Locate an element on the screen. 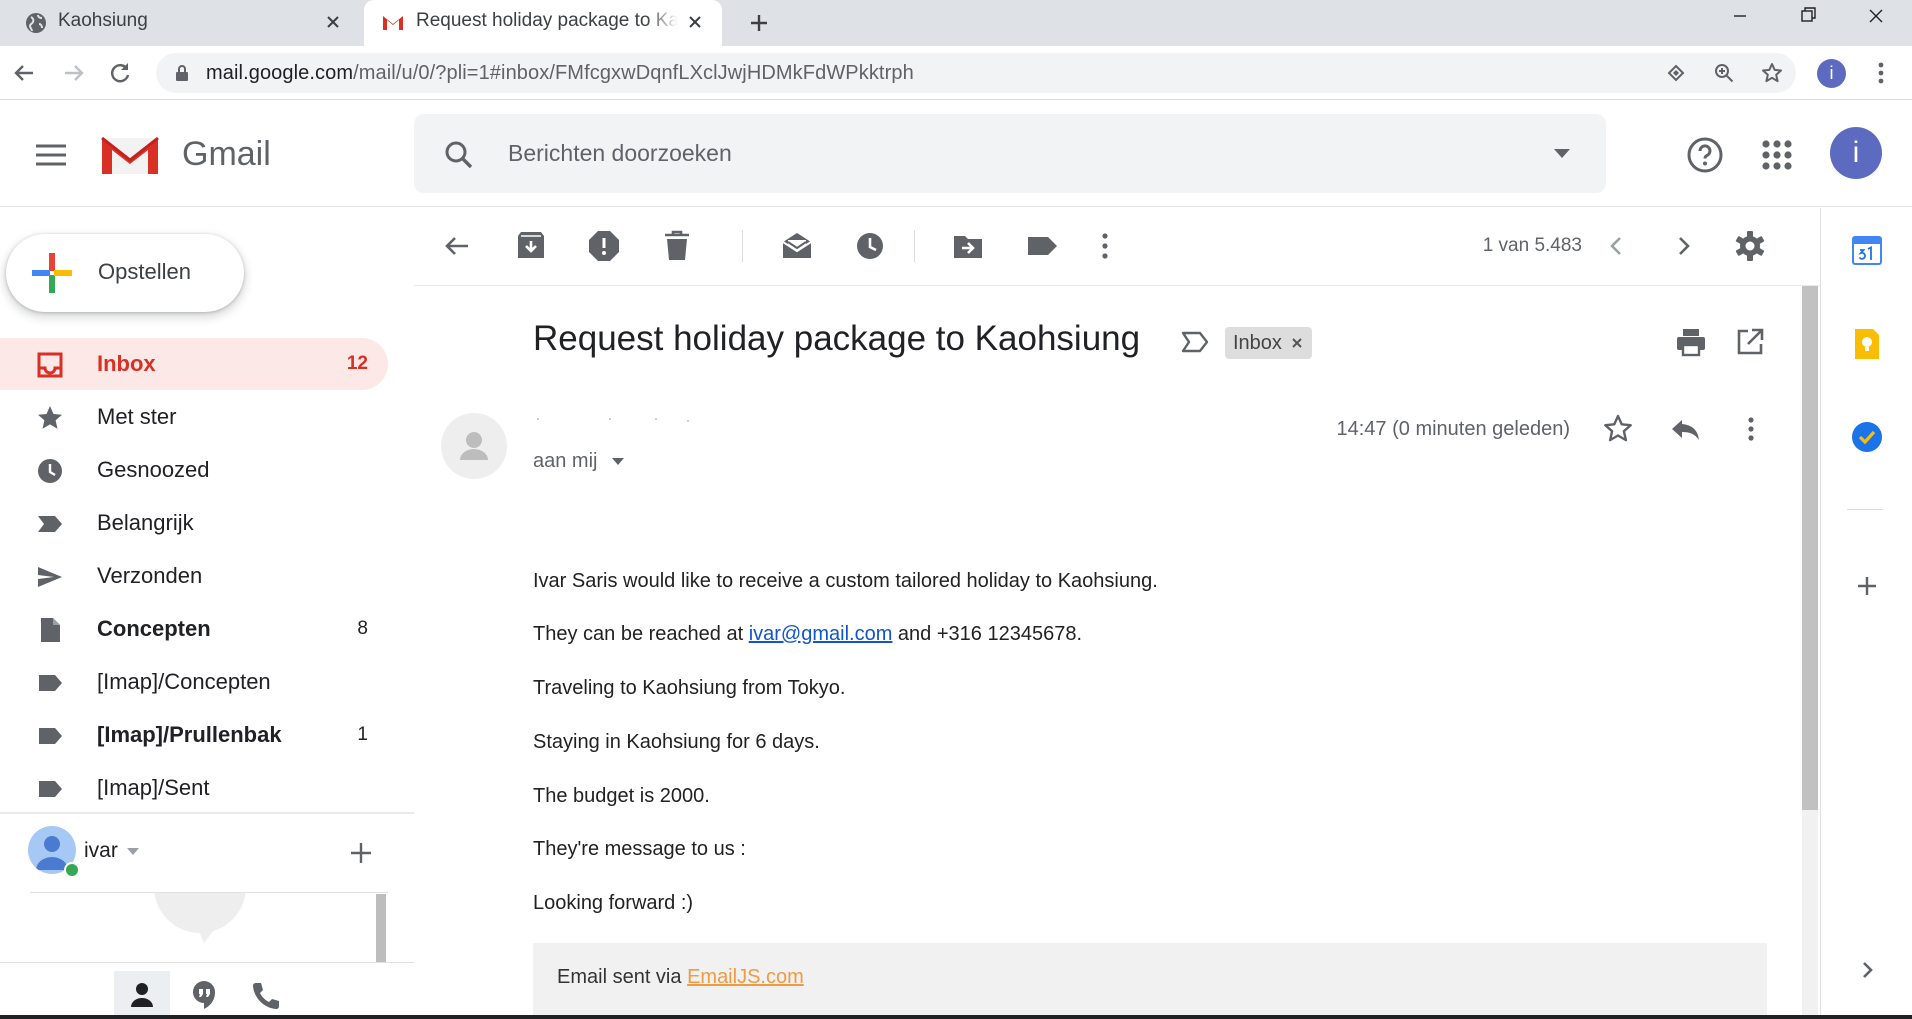 The image size is (1912, 1019). chevron-down-icon is located at coordinates (133, 851).